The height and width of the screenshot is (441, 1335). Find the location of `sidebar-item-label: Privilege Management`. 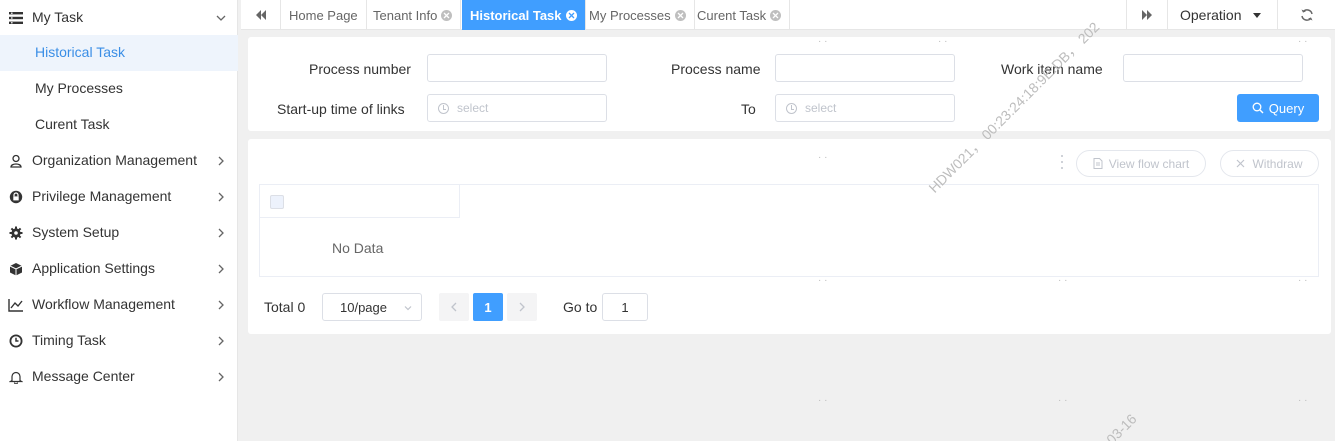

sidebar-item-label: Privilege Management is located at coordinates (102, 196).